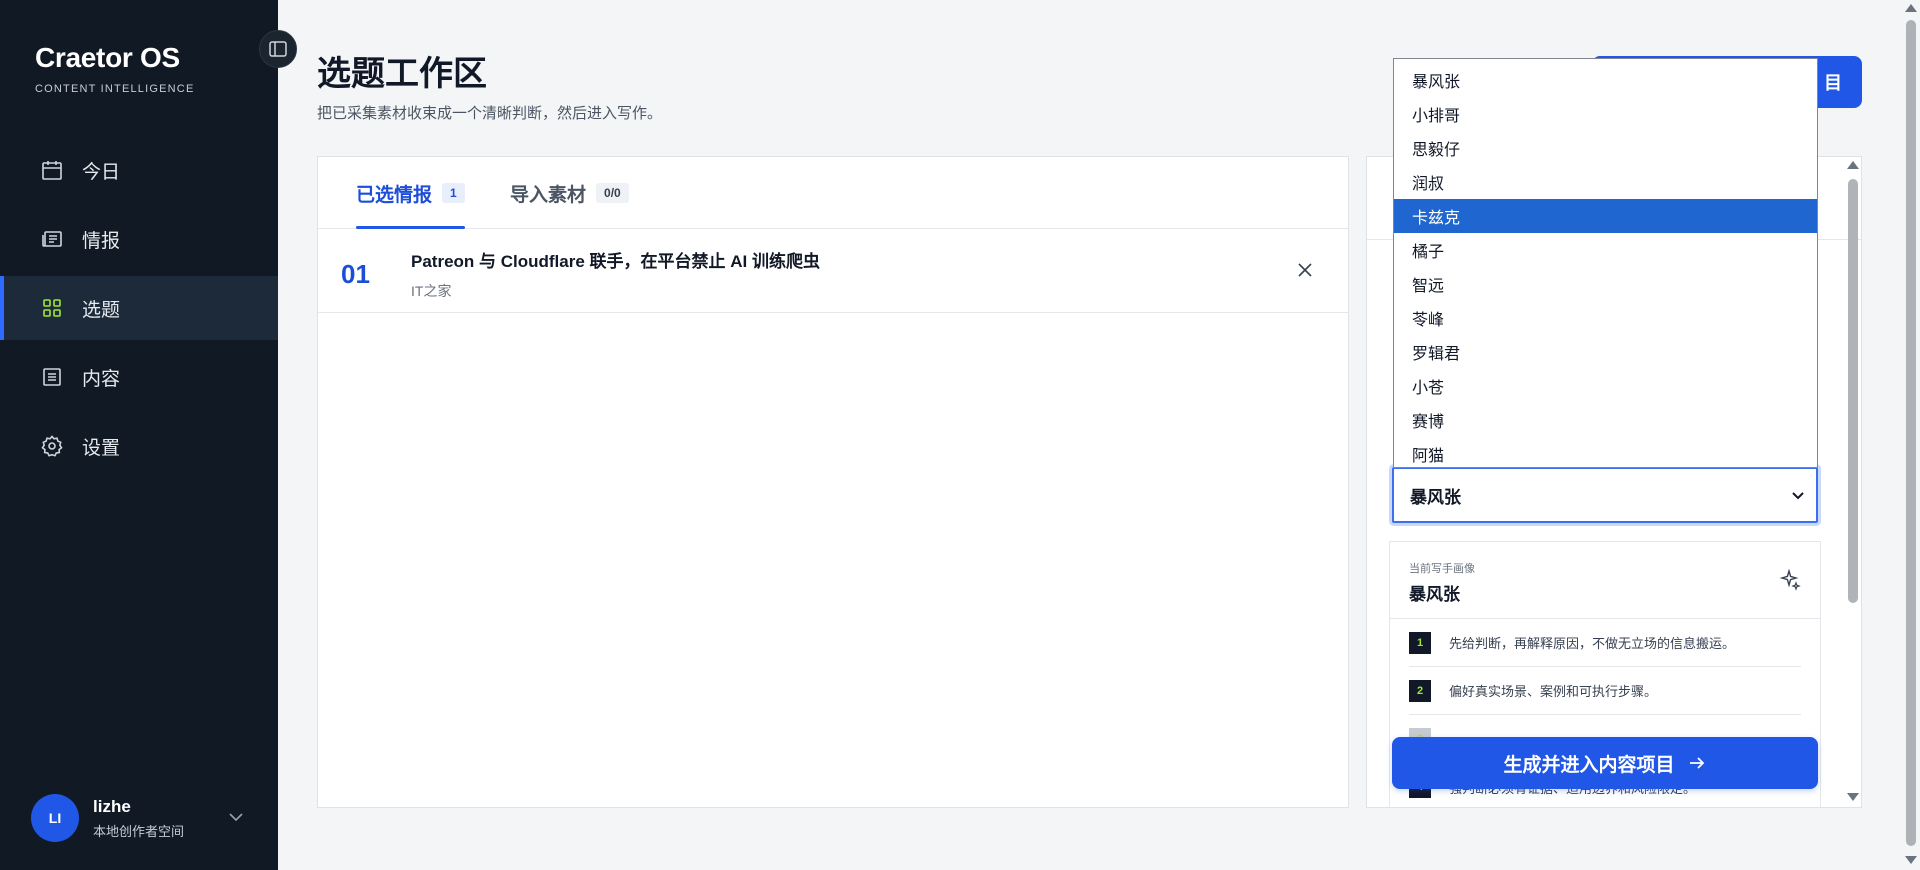 The width and height of the screenshot is (1920, 870). I want to click on rule-item: 1 先给判断，再解释原因，不做无立场的信息搬运。, so click(1605, 643).